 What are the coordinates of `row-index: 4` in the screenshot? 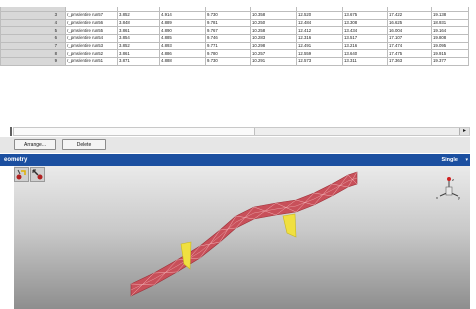 It's located at (33, 23).